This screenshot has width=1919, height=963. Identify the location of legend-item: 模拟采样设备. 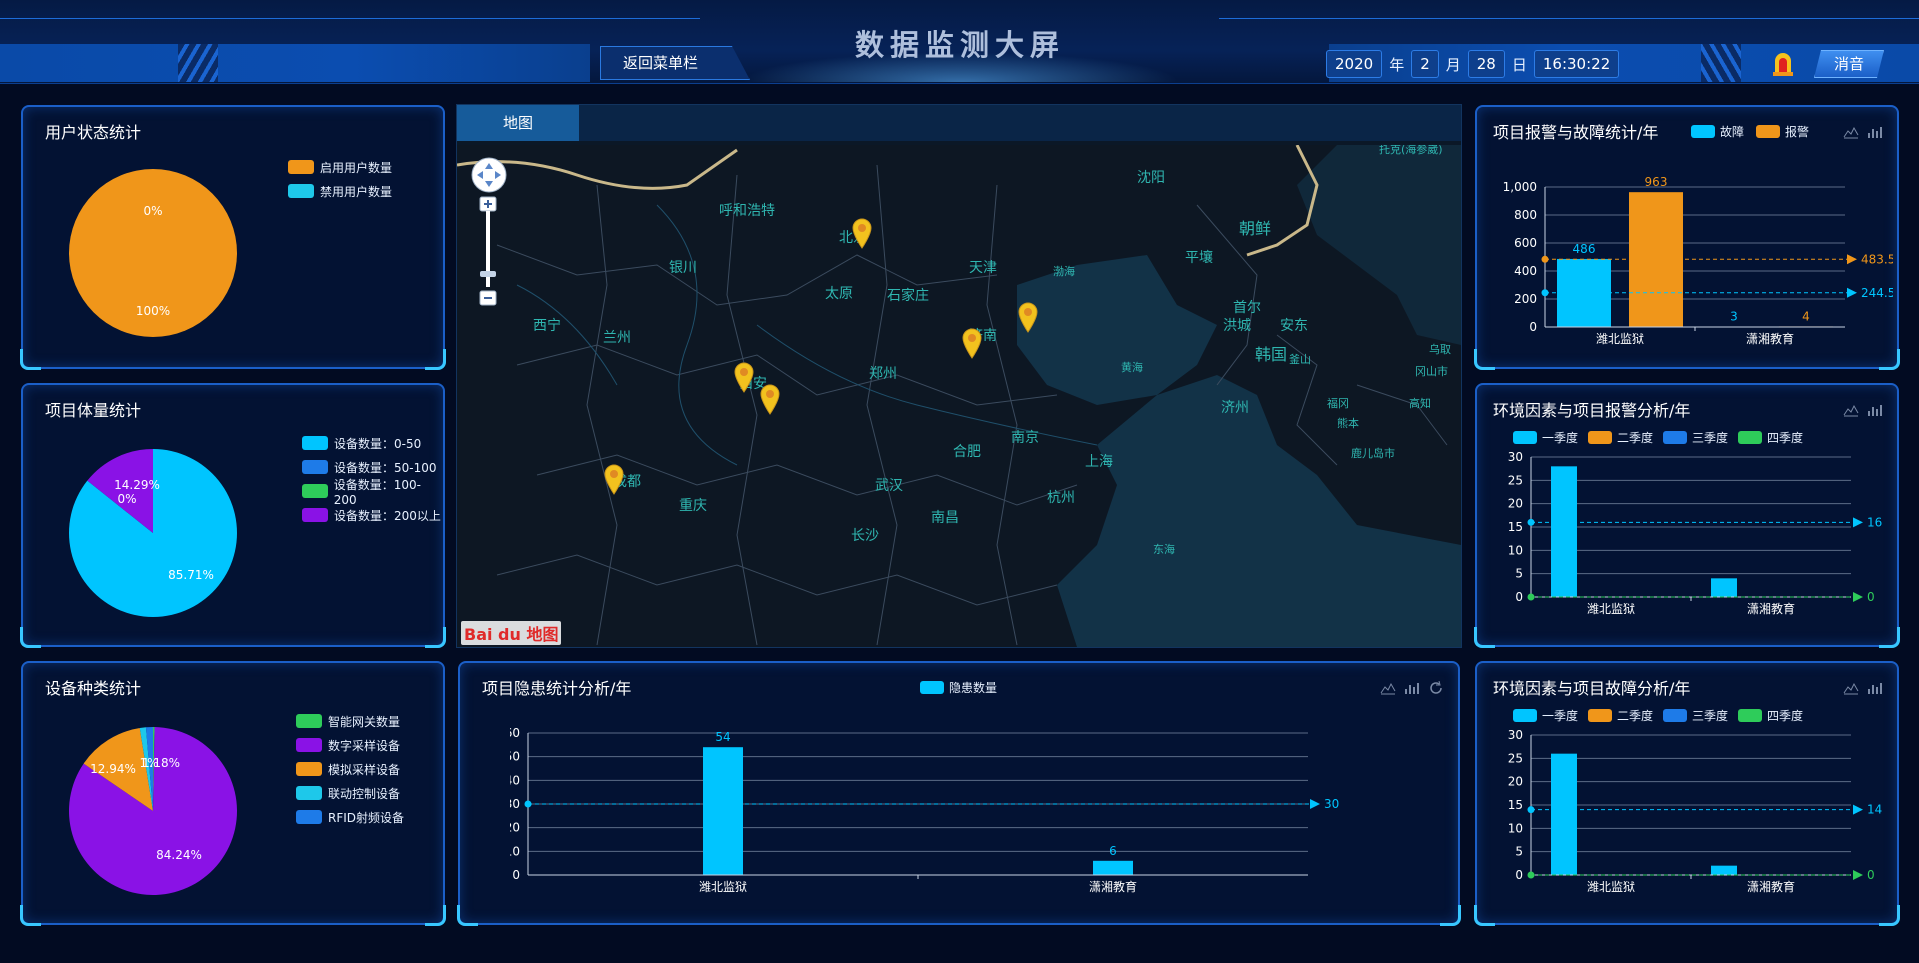
(350, 769).